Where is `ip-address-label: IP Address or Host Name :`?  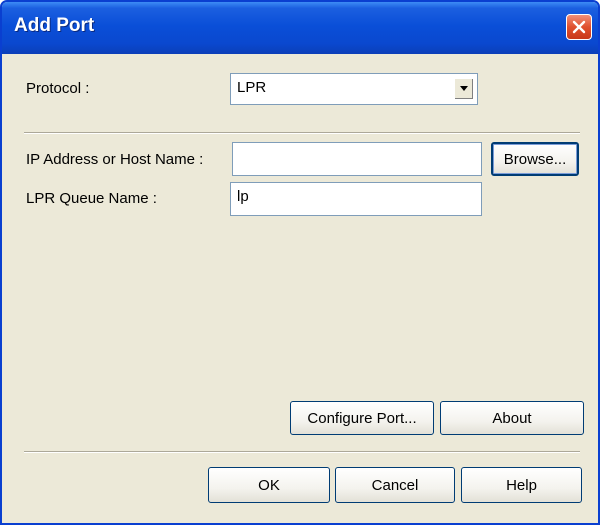
ip-address-label: IP Address or Host Name : is located at coordinates (115, 159).